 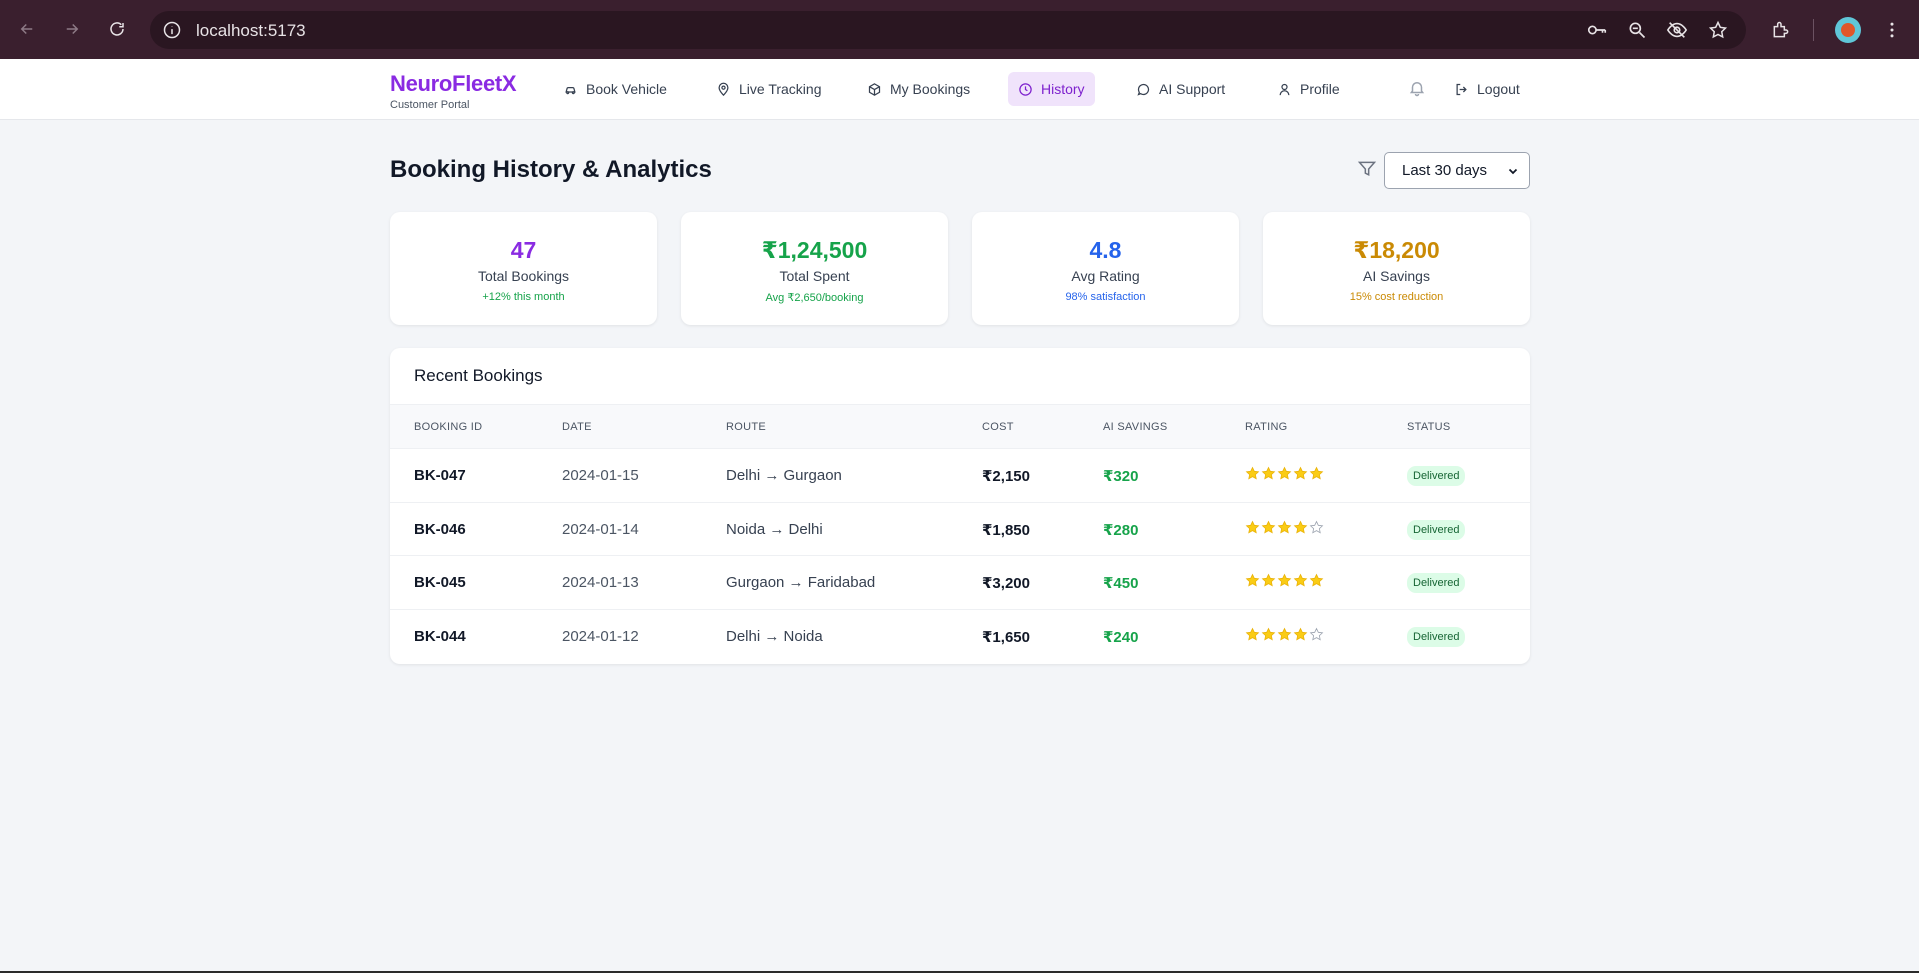 I want to click on browser-chrome: localhost:5173, so click(x=959, y=29).